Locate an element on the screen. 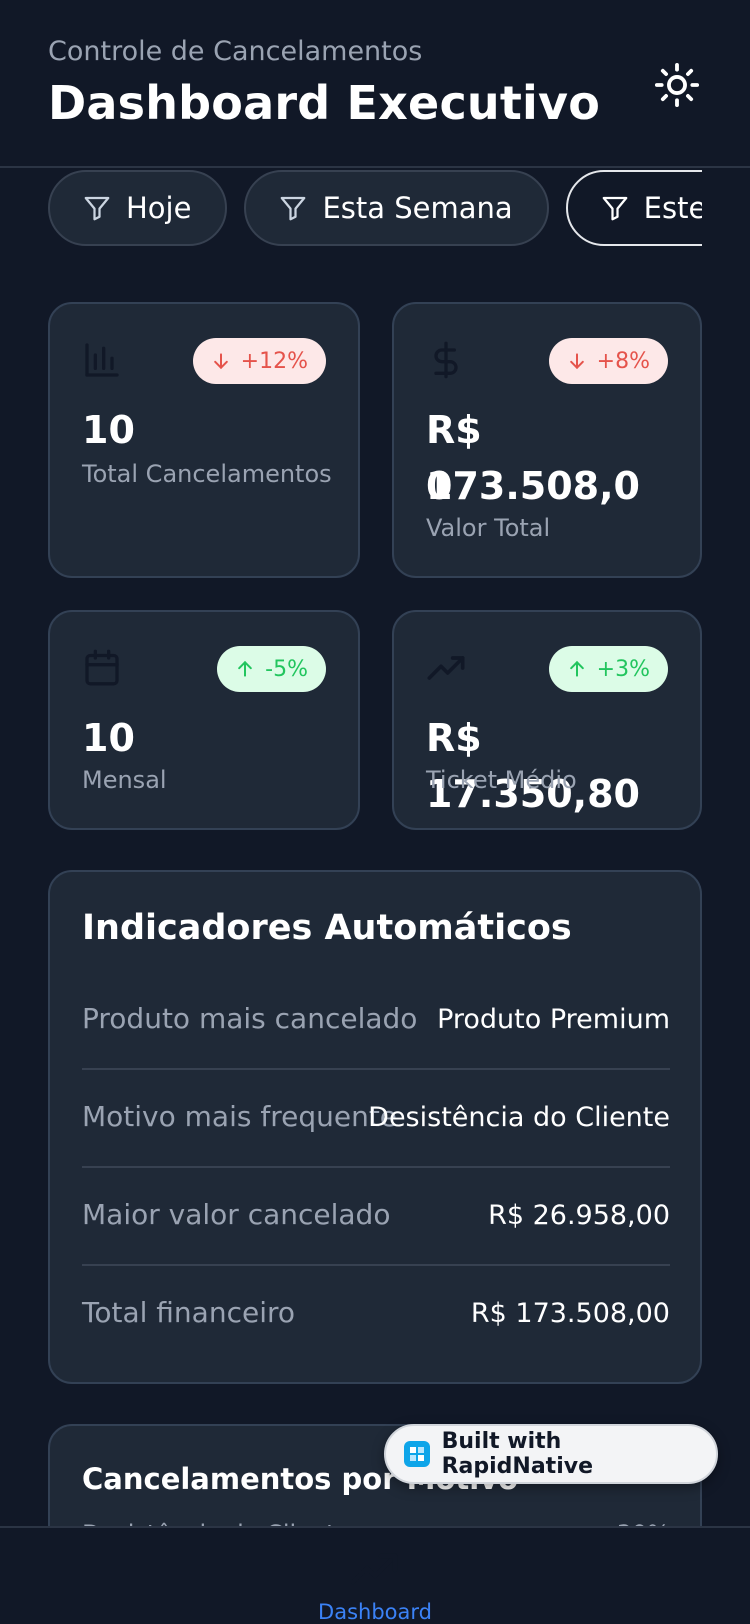  stat-label: Total Cancelamentos is located at coordinates (207, 474).